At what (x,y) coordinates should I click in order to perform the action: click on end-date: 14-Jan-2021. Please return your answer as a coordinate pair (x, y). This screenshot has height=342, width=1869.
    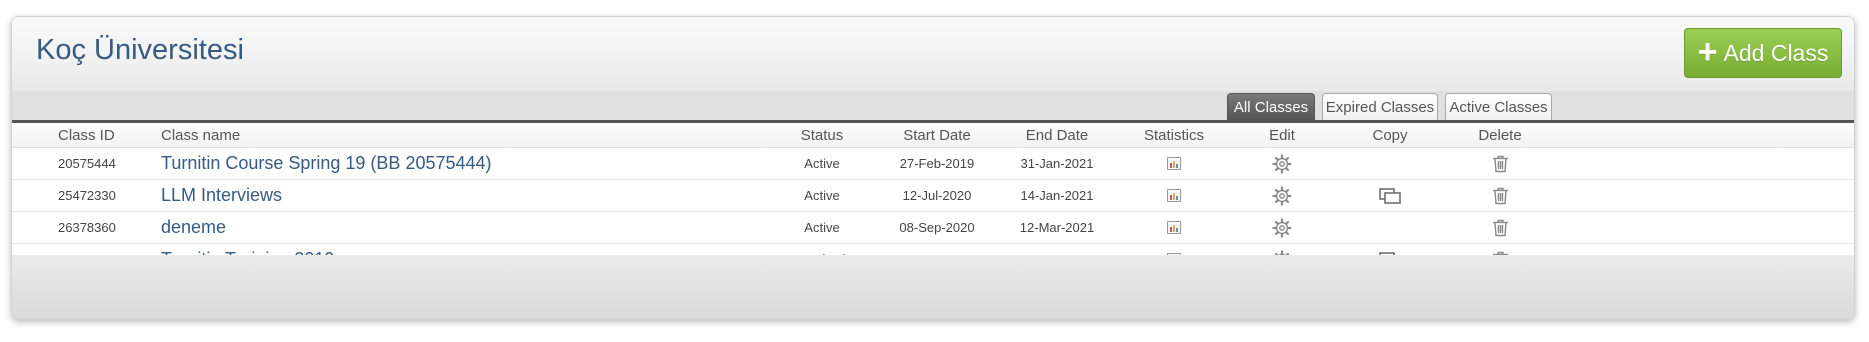
    Looking at the image, I should click on (1057, 195).